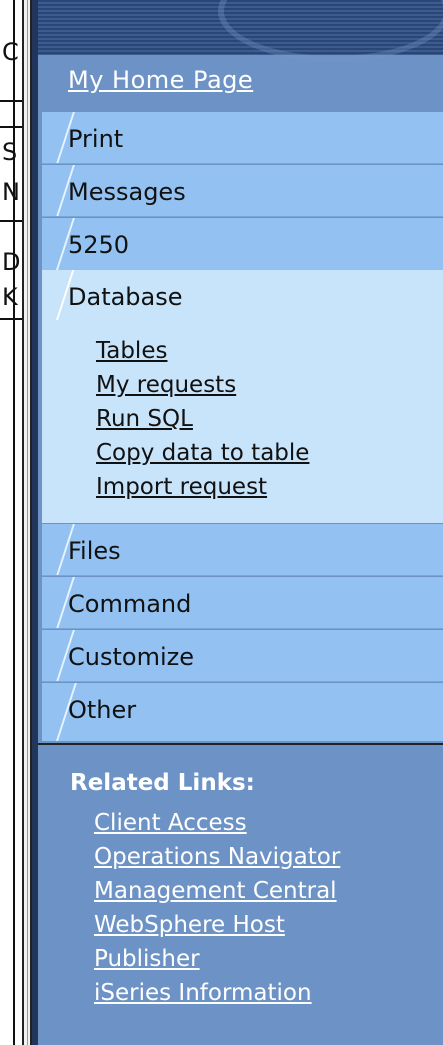 The height and width of the screenshot is (1045, 443). I want to click on tab-customize: Customize, so click(242, 656).